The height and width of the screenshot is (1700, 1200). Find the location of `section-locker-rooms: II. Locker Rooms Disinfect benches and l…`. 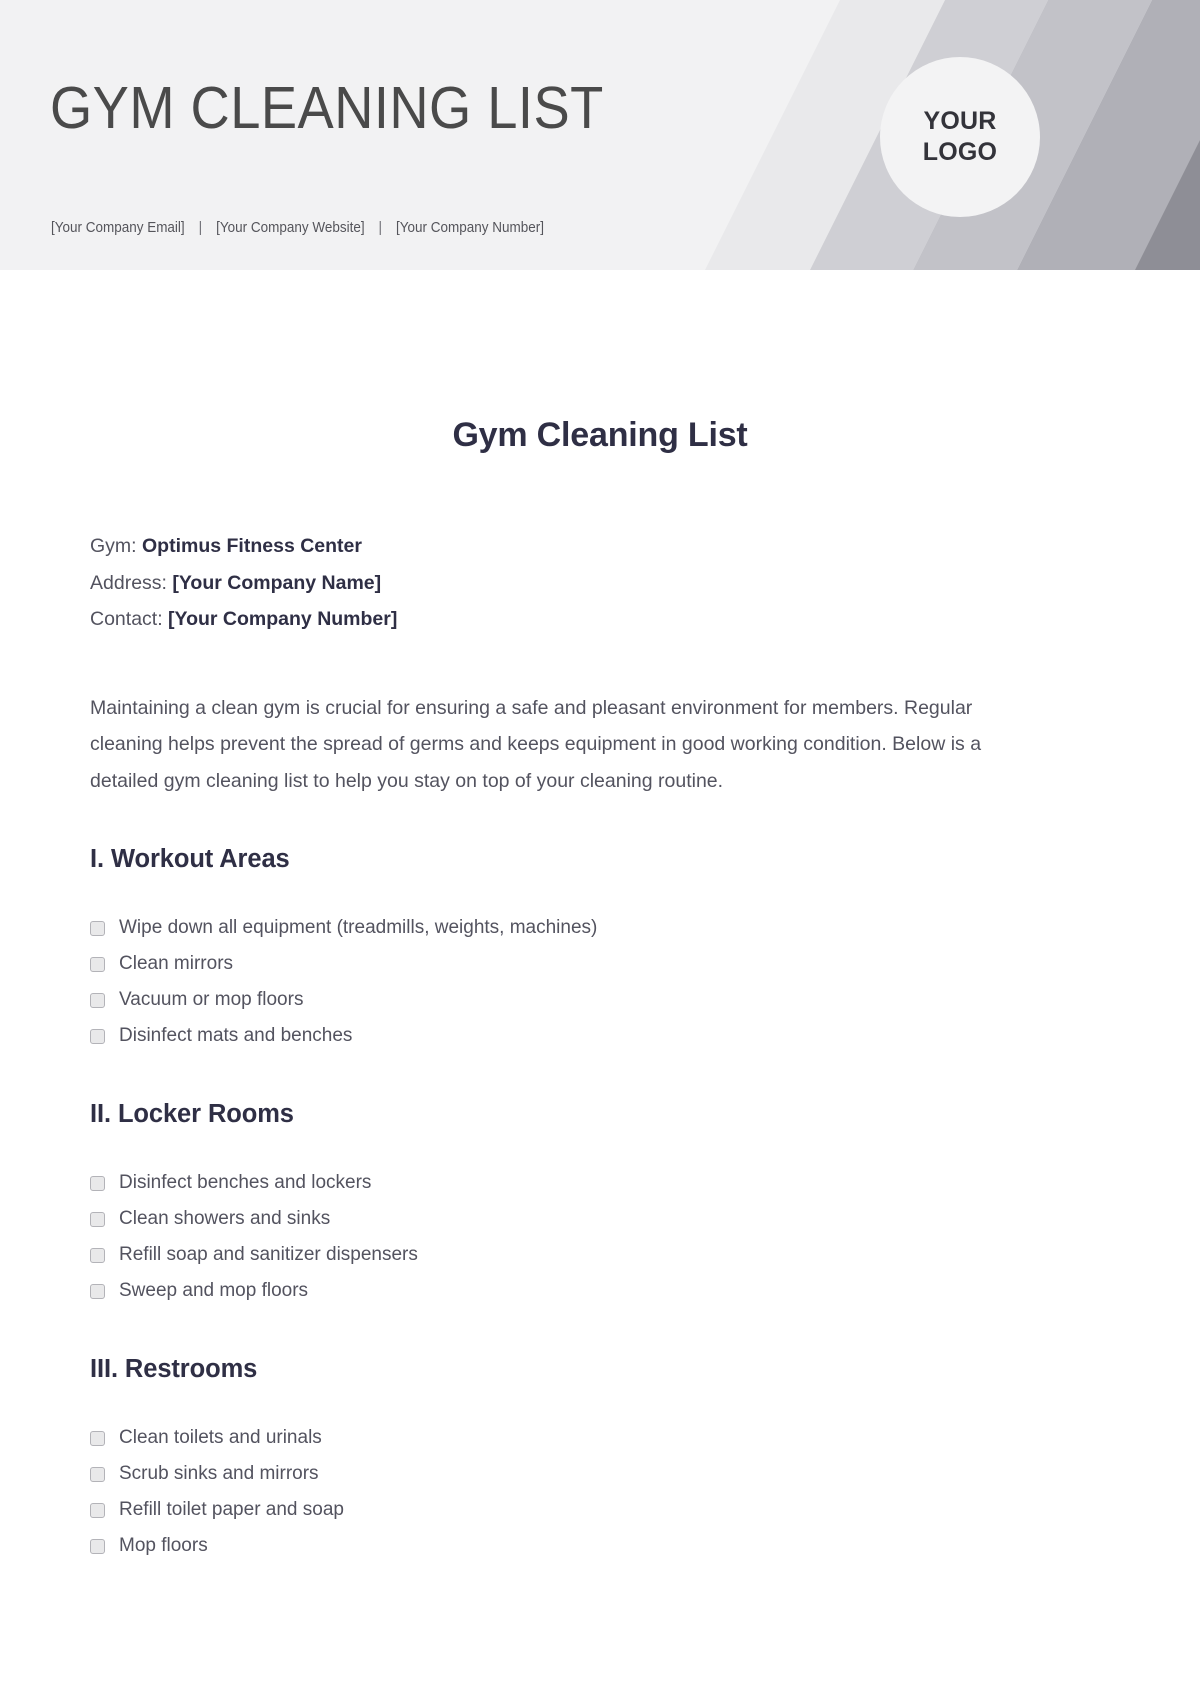

section-locker-rooms: II. Locker Rooms Disinfect benches and l… is located at coordinates (600, 1204).